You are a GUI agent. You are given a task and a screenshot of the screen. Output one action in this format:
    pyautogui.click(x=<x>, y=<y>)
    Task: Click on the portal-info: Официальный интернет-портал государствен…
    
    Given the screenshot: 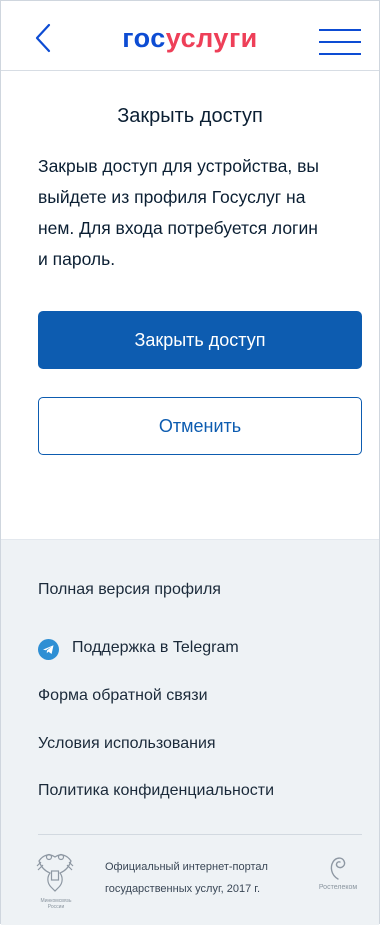 What is the action you would take?
    pyautogui.click(x=186, y=878)
    